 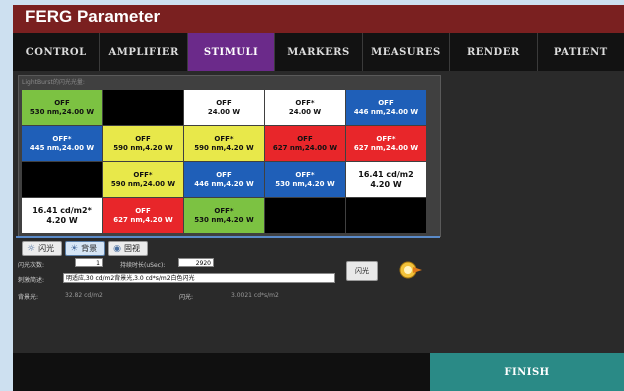 I want to click on stimulus-cell: OFF 627 nm,24.00 W, so click(x=305, y=143).